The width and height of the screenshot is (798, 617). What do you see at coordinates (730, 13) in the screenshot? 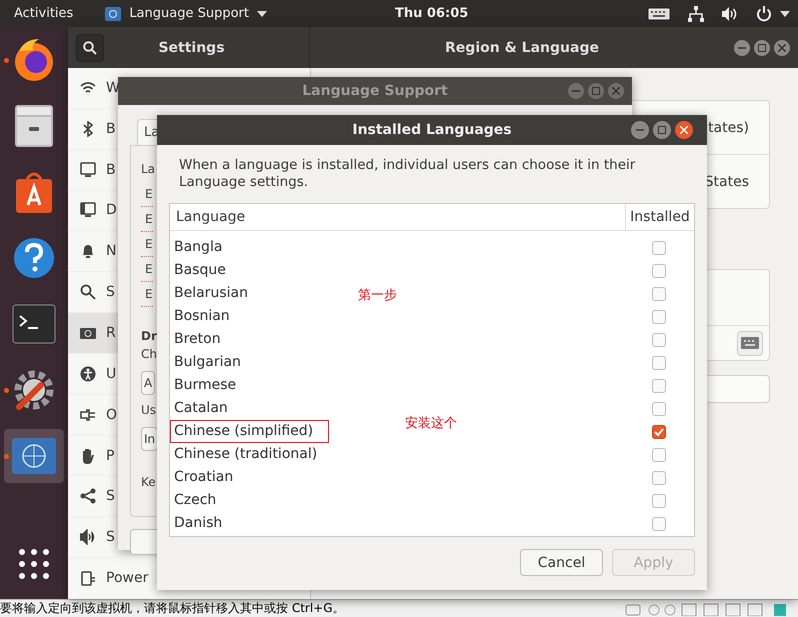
I see `volume-icon` at bounding box center [730, 13].